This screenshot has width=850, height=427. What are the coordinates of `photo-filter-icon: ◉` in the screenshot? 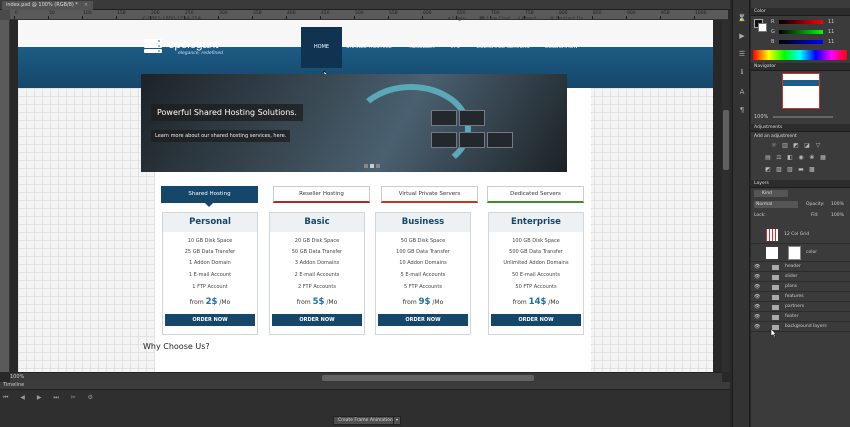 It's located at (801, 158).